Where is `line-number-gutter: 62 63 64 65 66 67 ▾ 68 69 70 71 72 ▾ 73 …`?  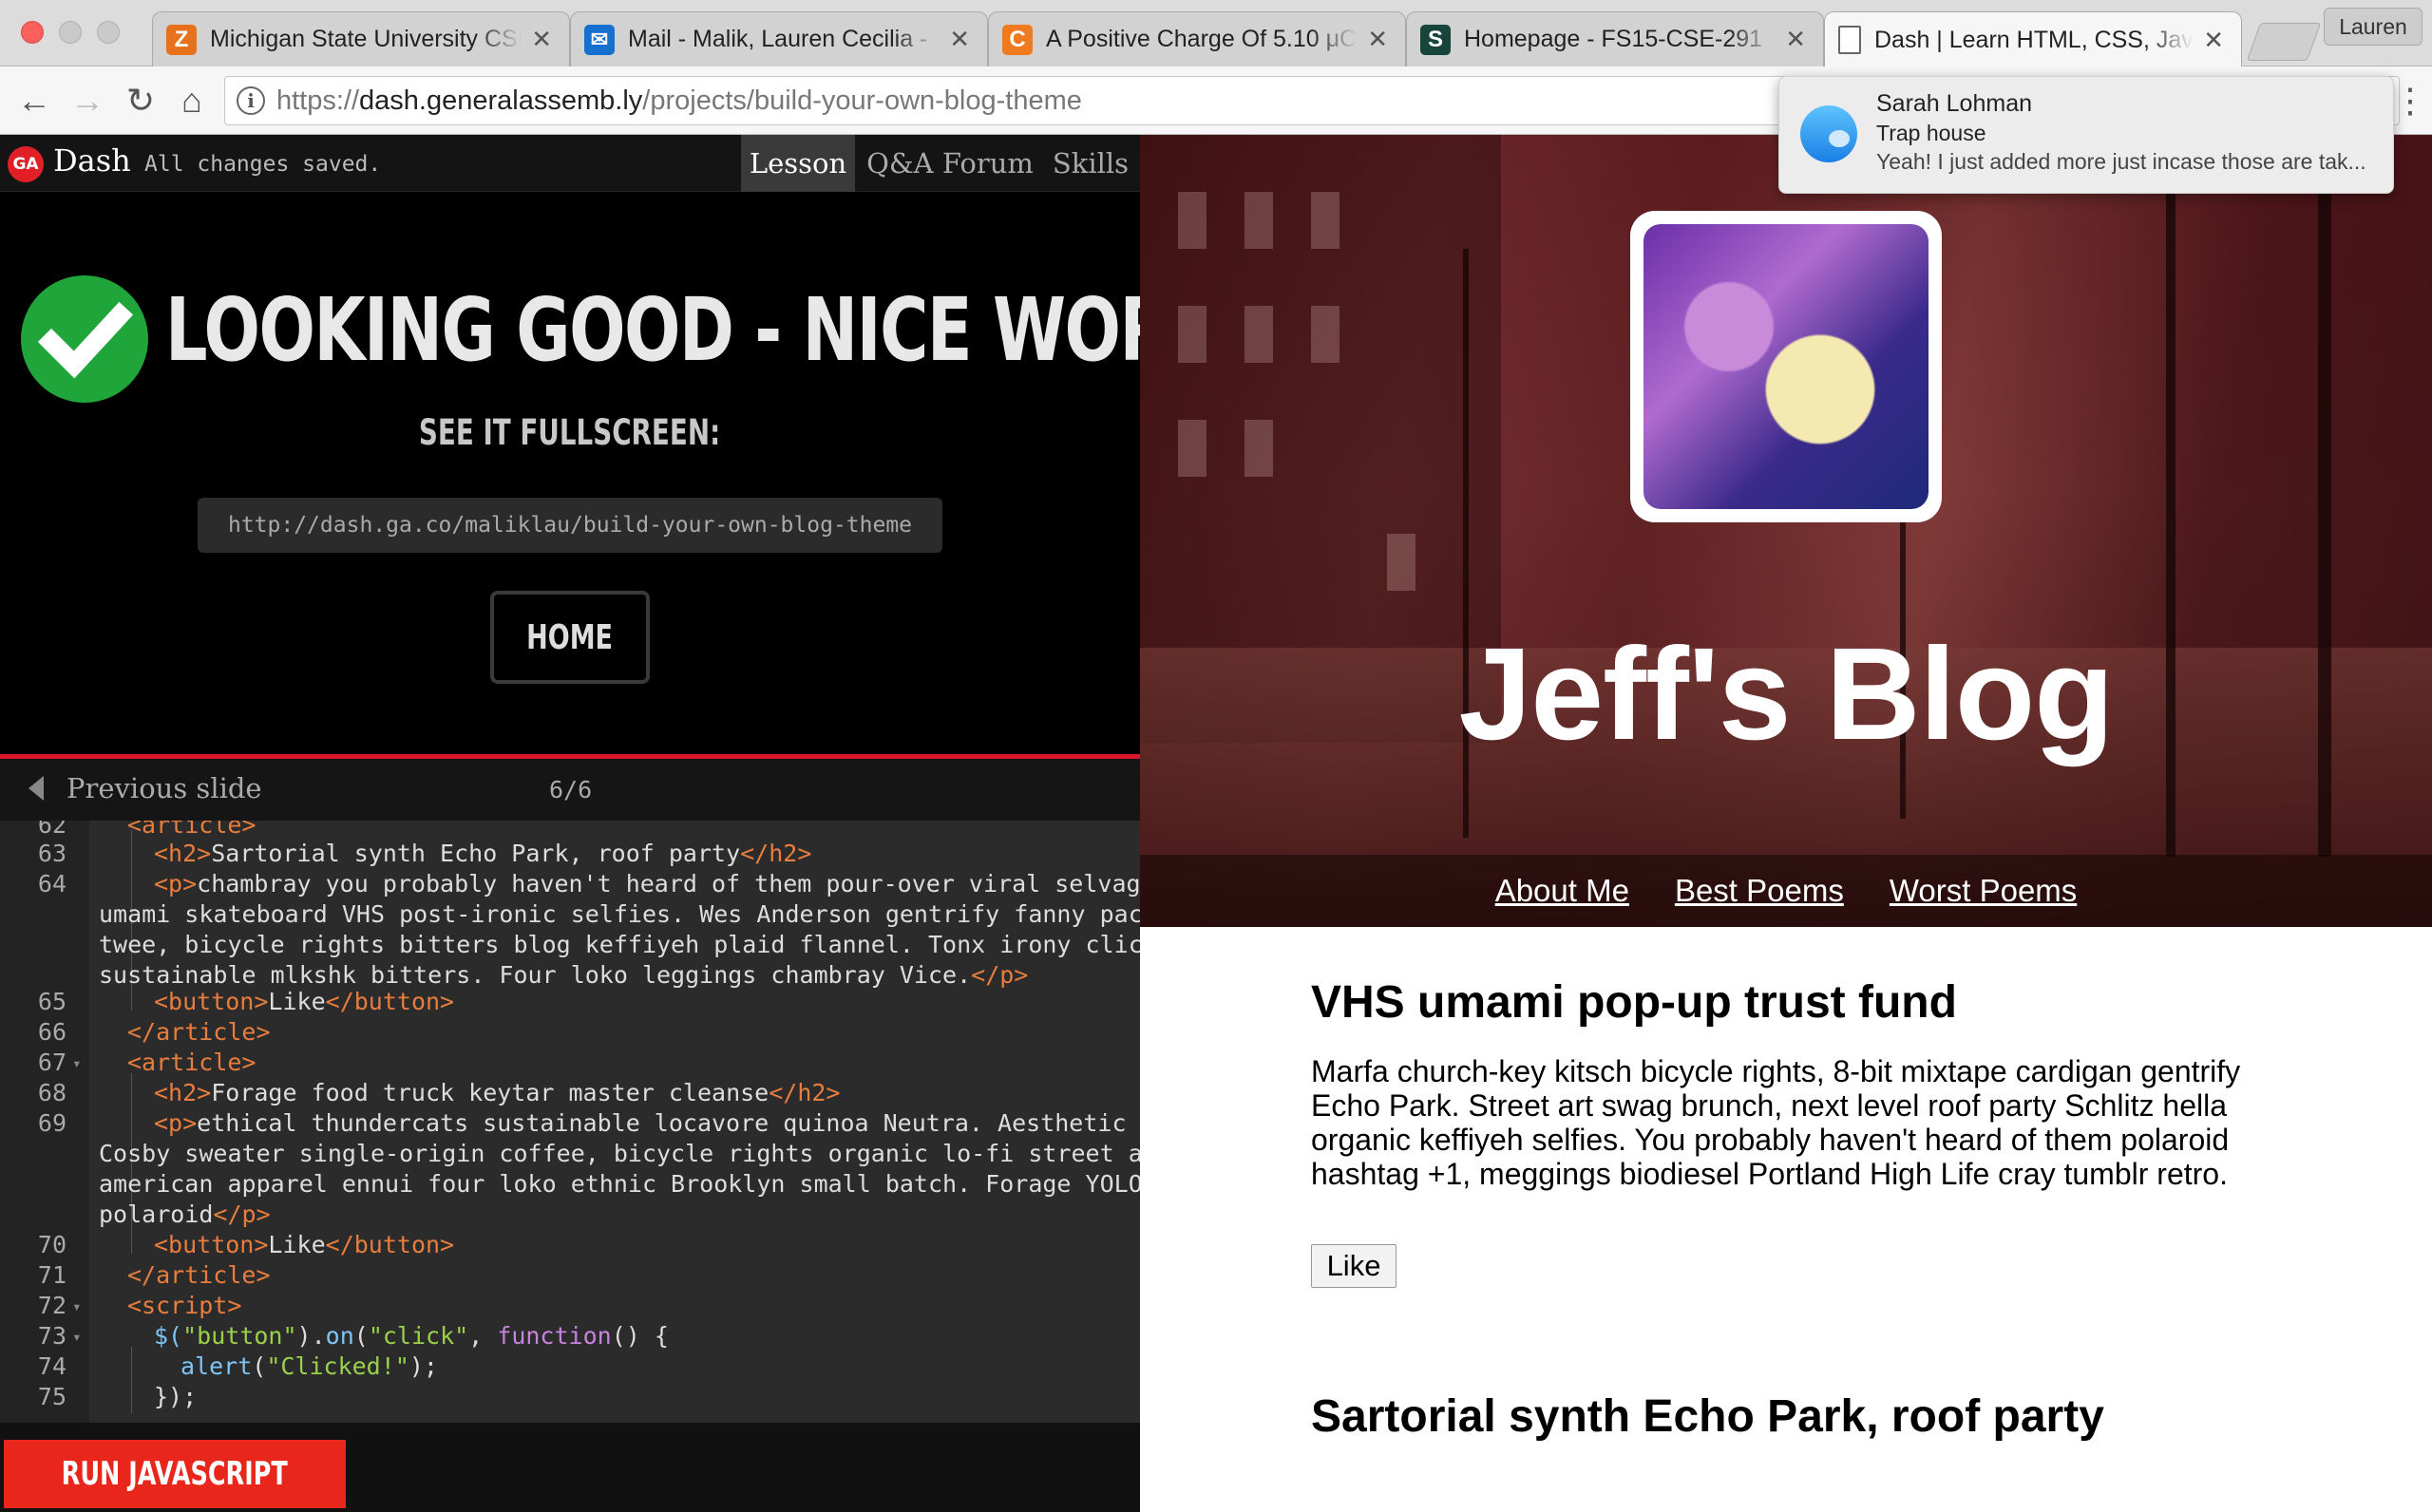
line-number-gutter: 62 63 64 65 66 67 ▾ 68 69 70 71 72 ▾ 73 … is located at coordinates (44, 1122).